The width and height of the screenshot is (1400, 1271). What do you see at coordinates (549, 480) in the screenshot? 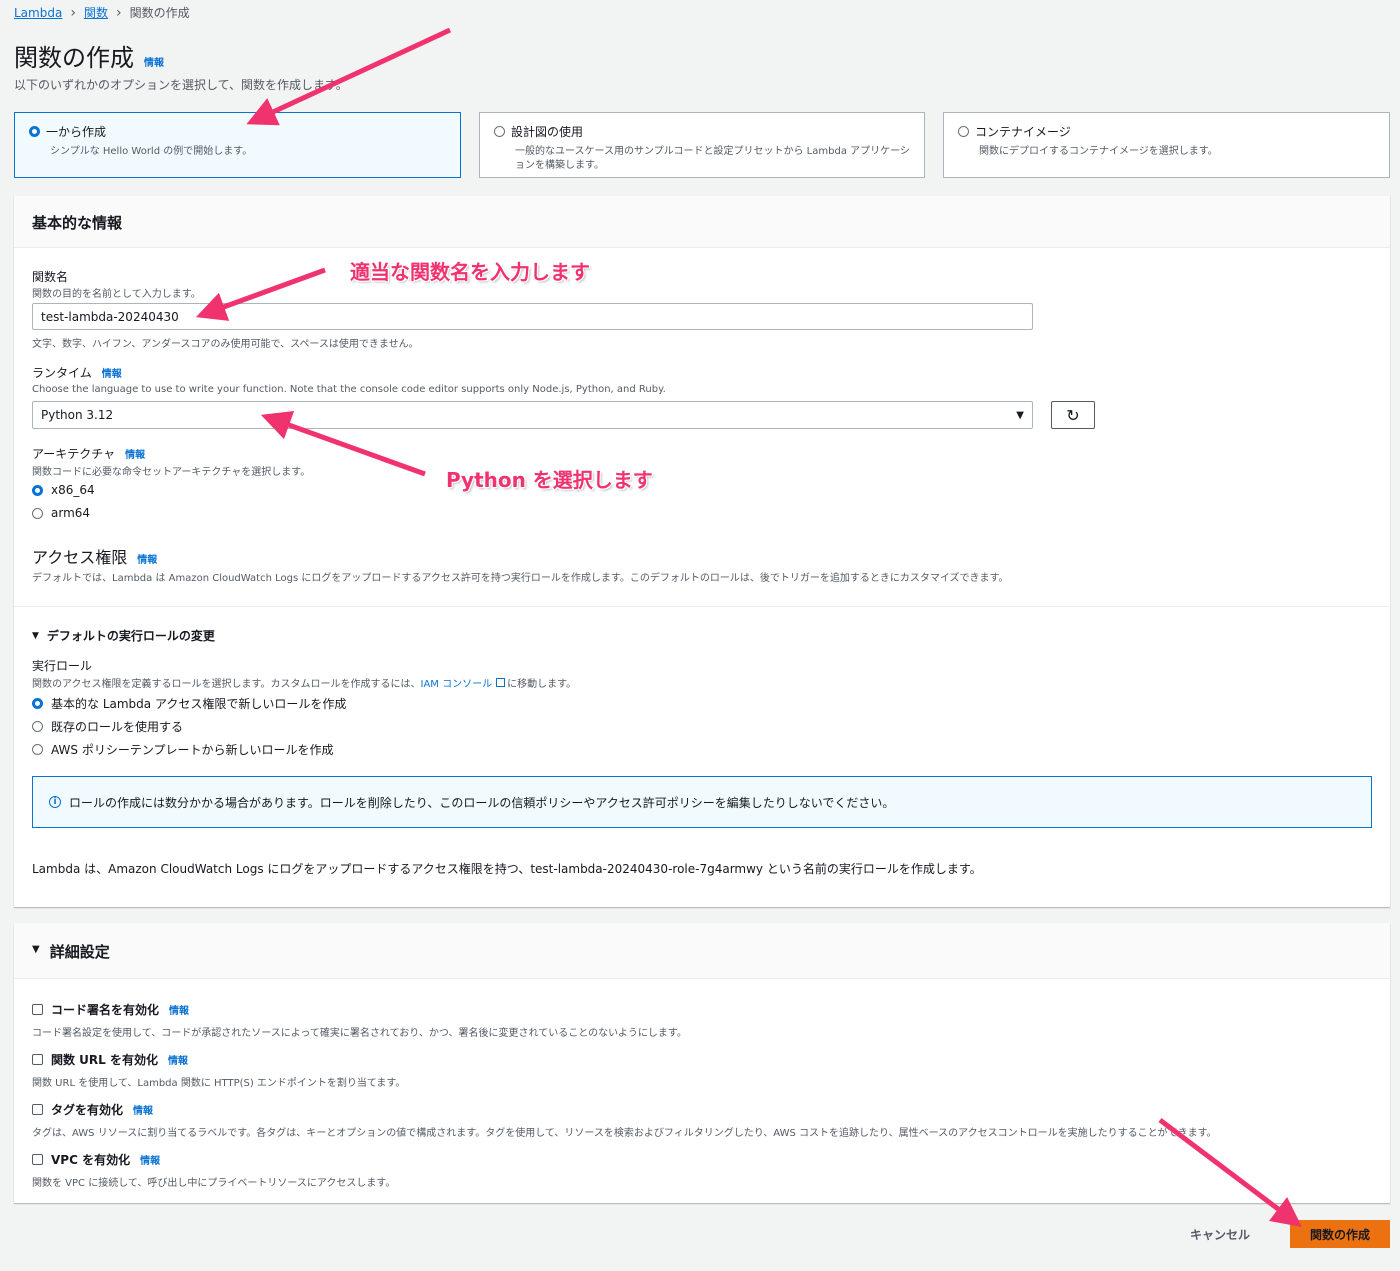
I see `annotation-runtime-hint: Python を選択します` at bounding box center [549, 480].